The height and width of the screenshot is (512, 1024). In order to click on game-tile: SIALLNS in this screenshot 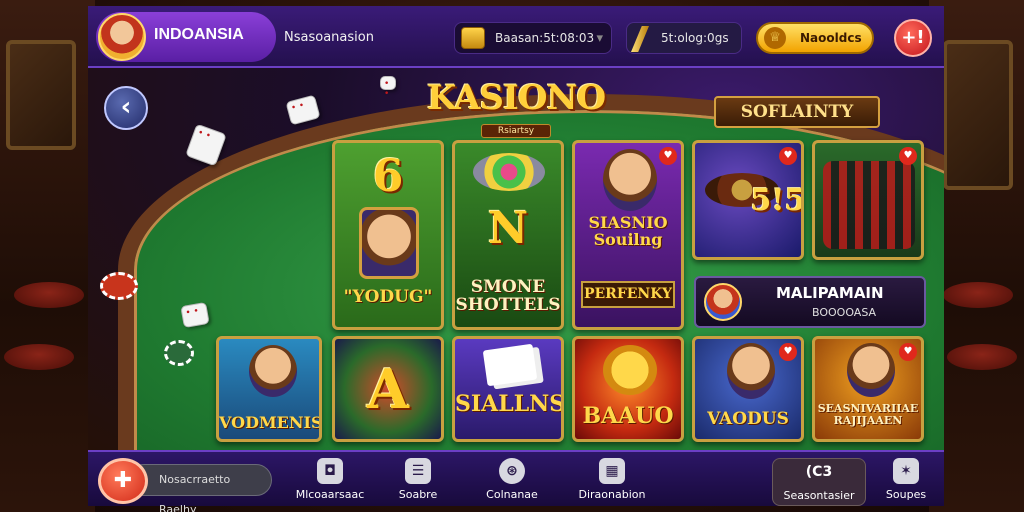, I will do `click(508, 389)`.